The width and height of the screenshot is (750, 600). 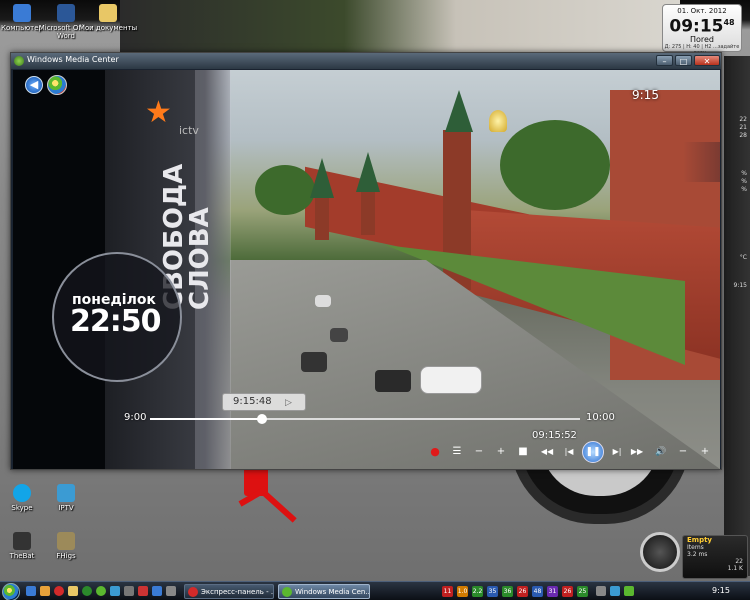 What do you see at coordinates (552, 591) in the screenshot?
I see `tray-indicator: 31` at bounding box center [552, 591].